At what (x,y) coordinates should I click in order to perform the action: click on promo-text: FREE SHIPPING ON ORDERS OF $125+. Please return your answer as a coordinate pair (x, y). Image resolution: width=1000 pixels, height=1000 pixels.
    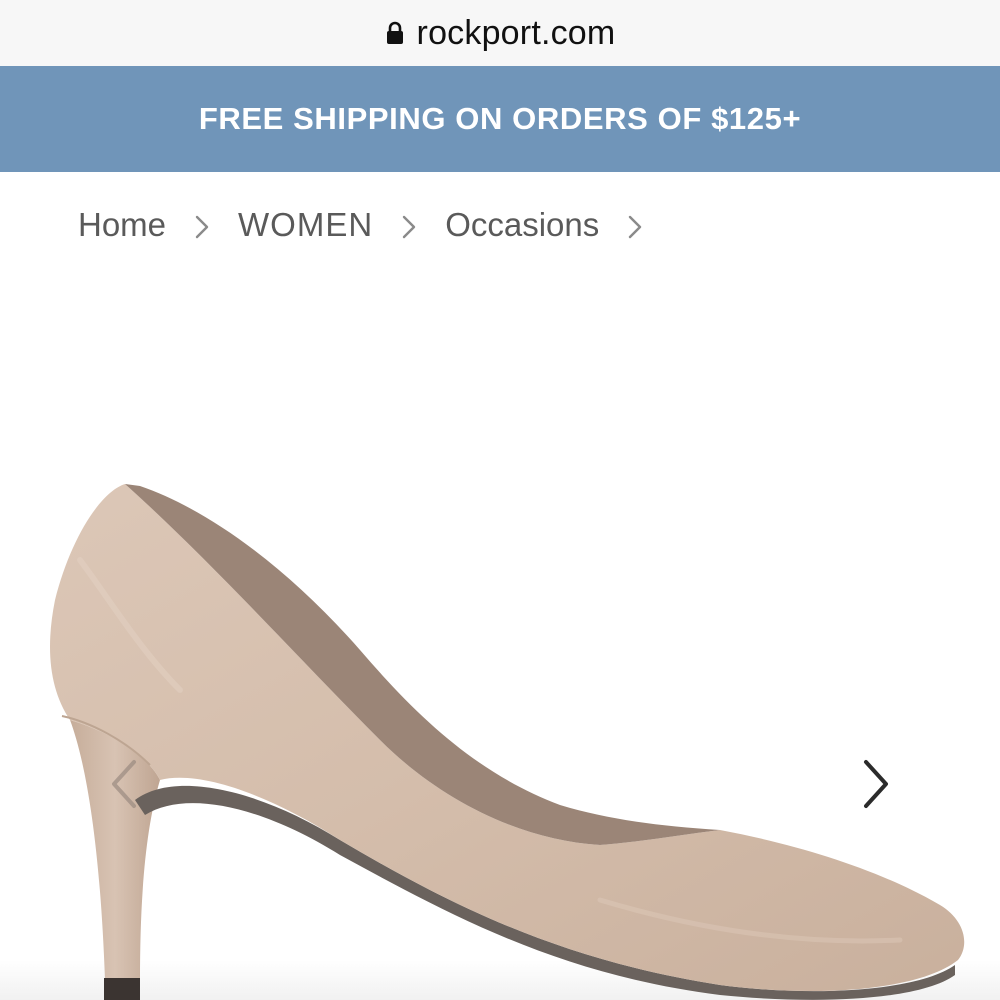
    Looking at the image, I should click on (500, 118).